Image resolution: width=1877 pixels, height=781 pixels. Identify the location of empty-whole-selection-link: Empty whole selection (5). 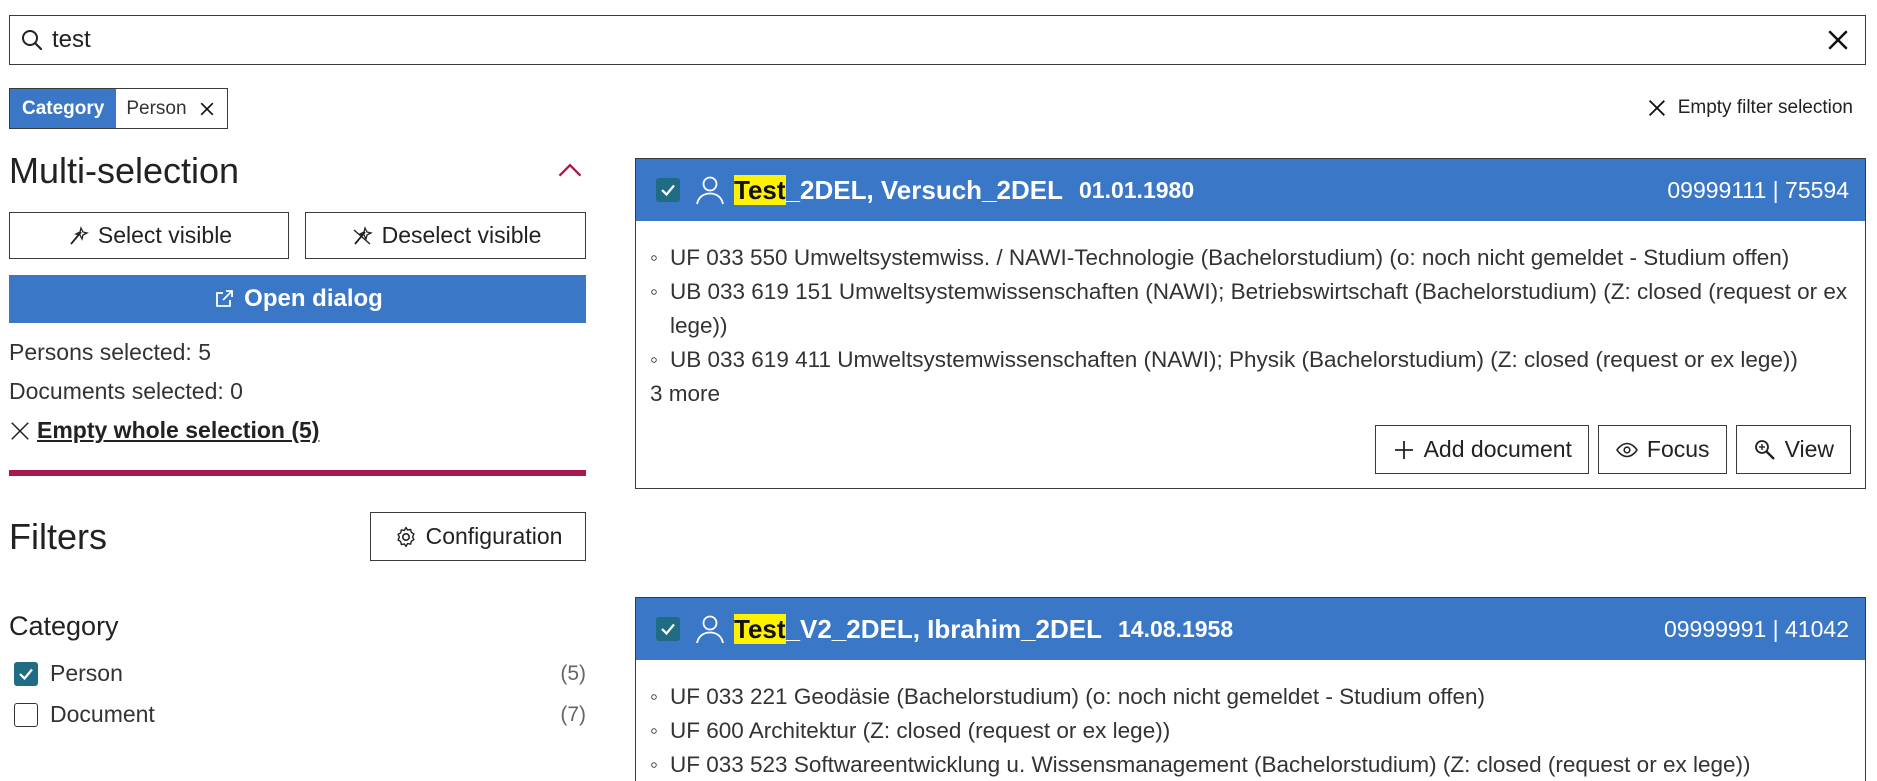
(297, 430).